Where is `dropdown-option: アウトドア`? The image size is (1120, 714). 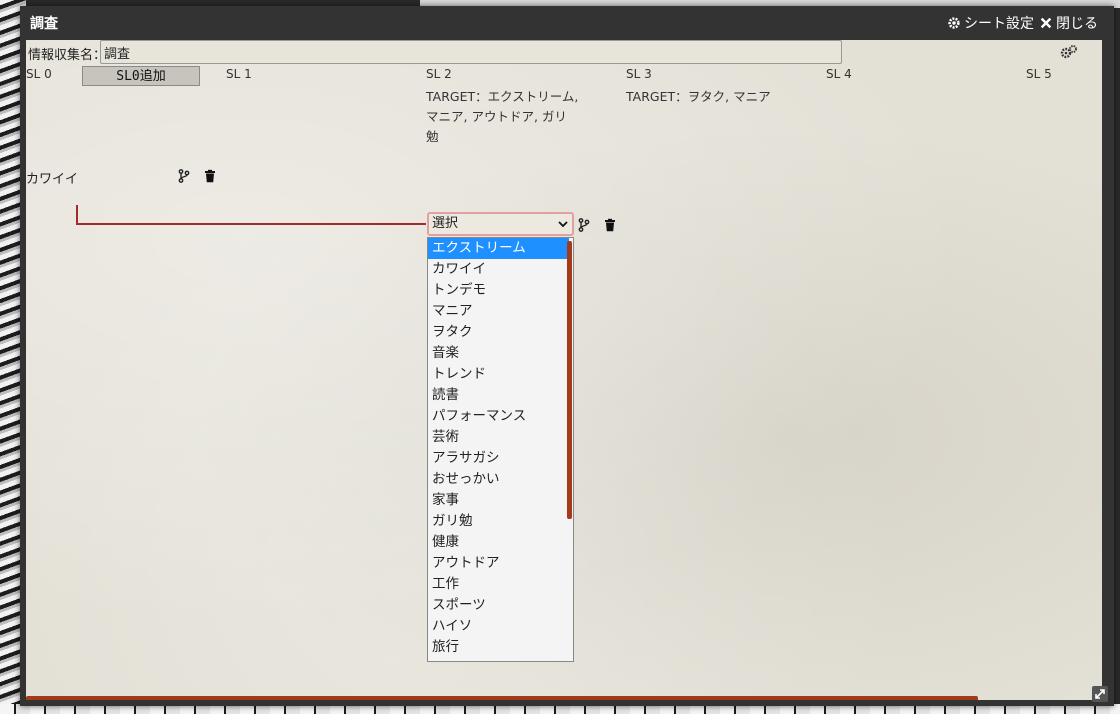 dropdown-option: アウトドア is located at coordinates (498, 563).